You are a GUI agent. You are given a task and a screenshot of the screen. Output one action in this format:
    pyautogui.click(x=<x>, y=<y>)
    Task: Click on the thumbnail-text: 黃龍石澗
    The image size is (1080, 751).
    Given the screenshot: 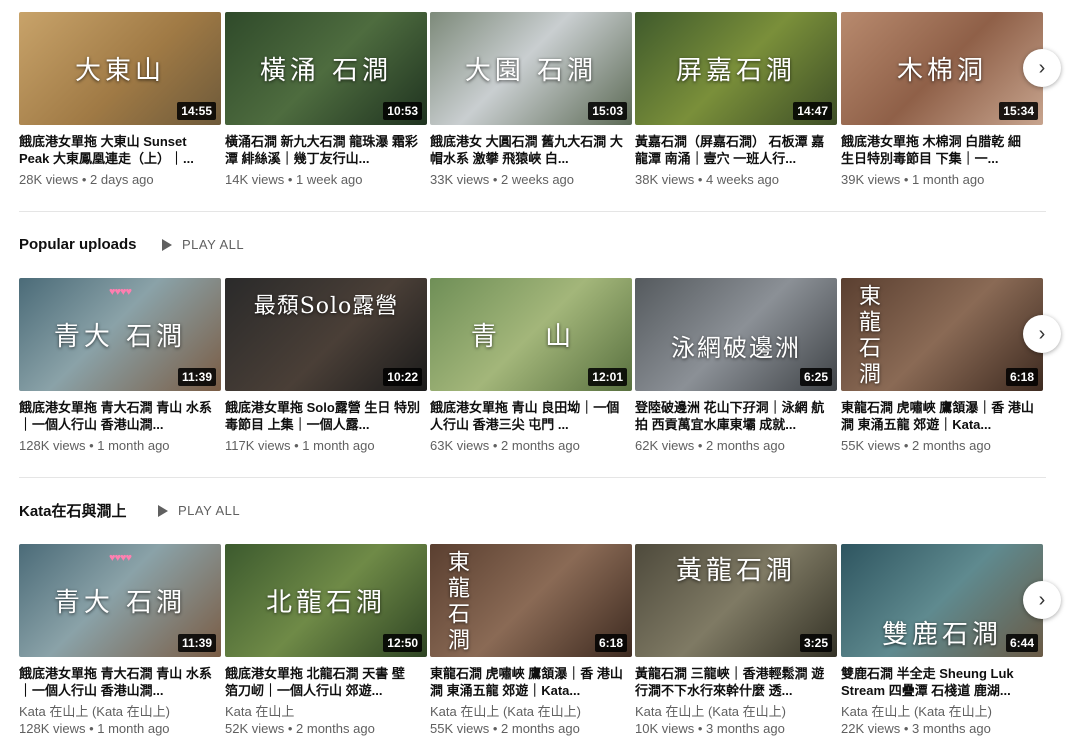 What is the action you would take?
    pyautogui.click(x=735, y=571)
    